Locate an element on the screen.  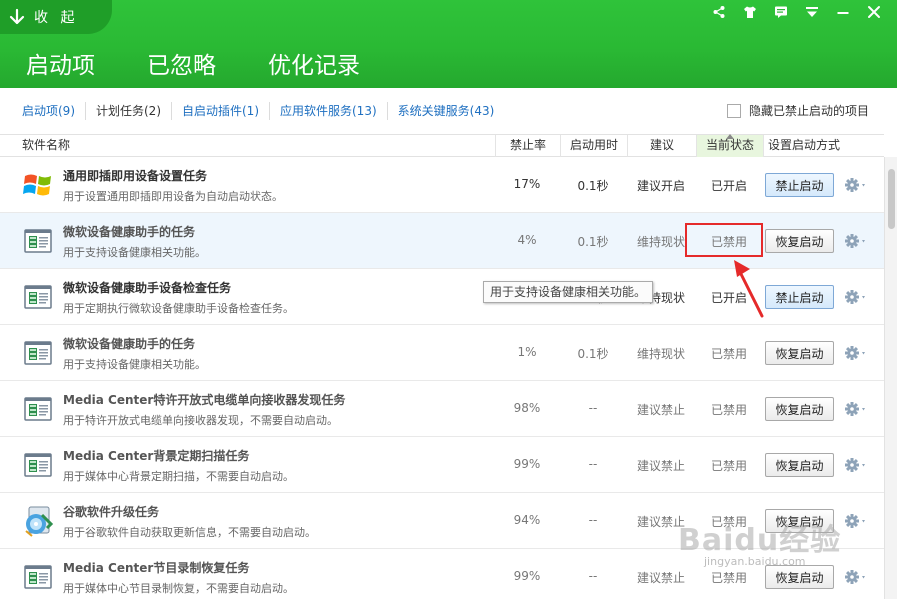
column-header-name: 软件名称 is located at coordinates (247, 146).